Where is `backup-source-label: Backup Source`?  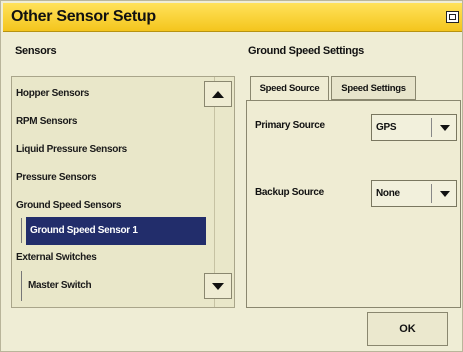
backup-source-label: Backup Source is located at coordinates (289, 192).